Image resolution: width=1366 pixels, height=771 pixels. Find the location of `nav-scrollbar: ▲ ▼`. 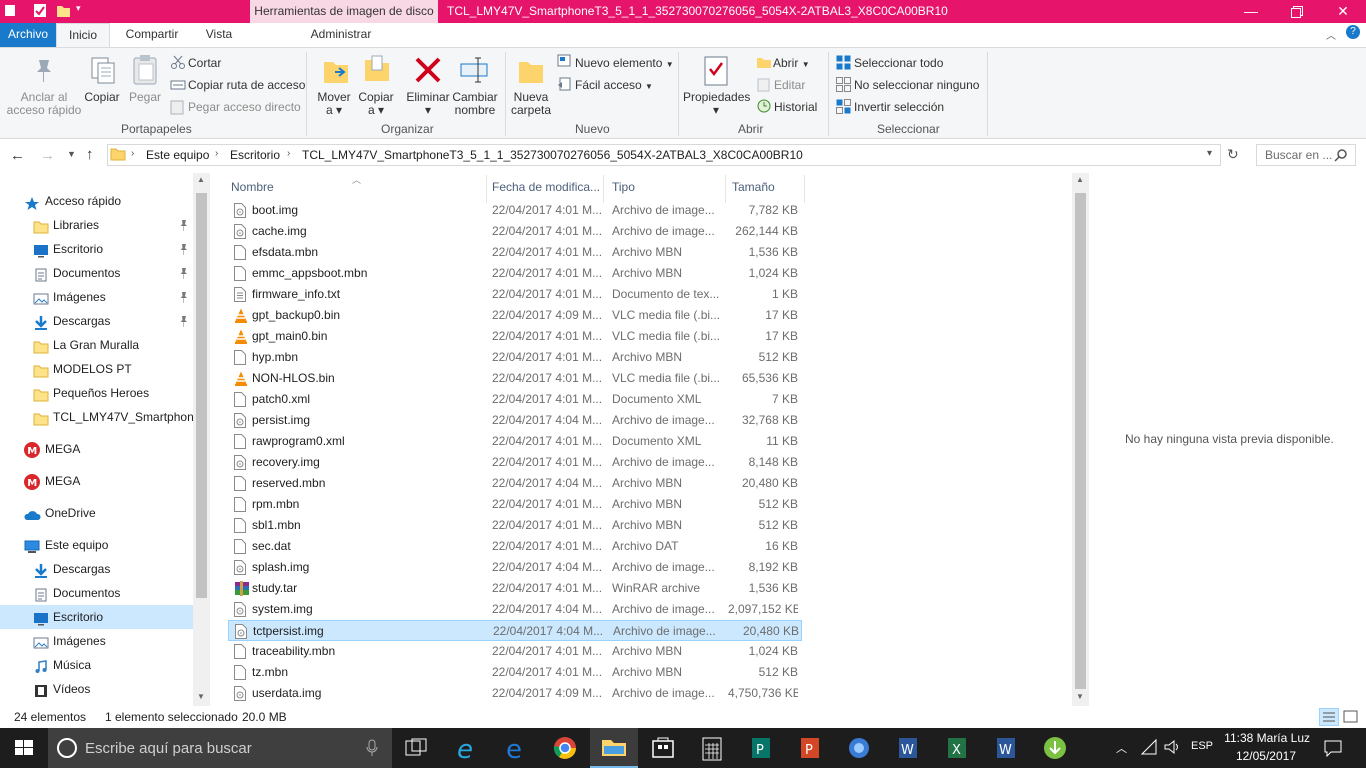

nav-scrollbar: ▲ ▼ is located at coordinates (201, 439).